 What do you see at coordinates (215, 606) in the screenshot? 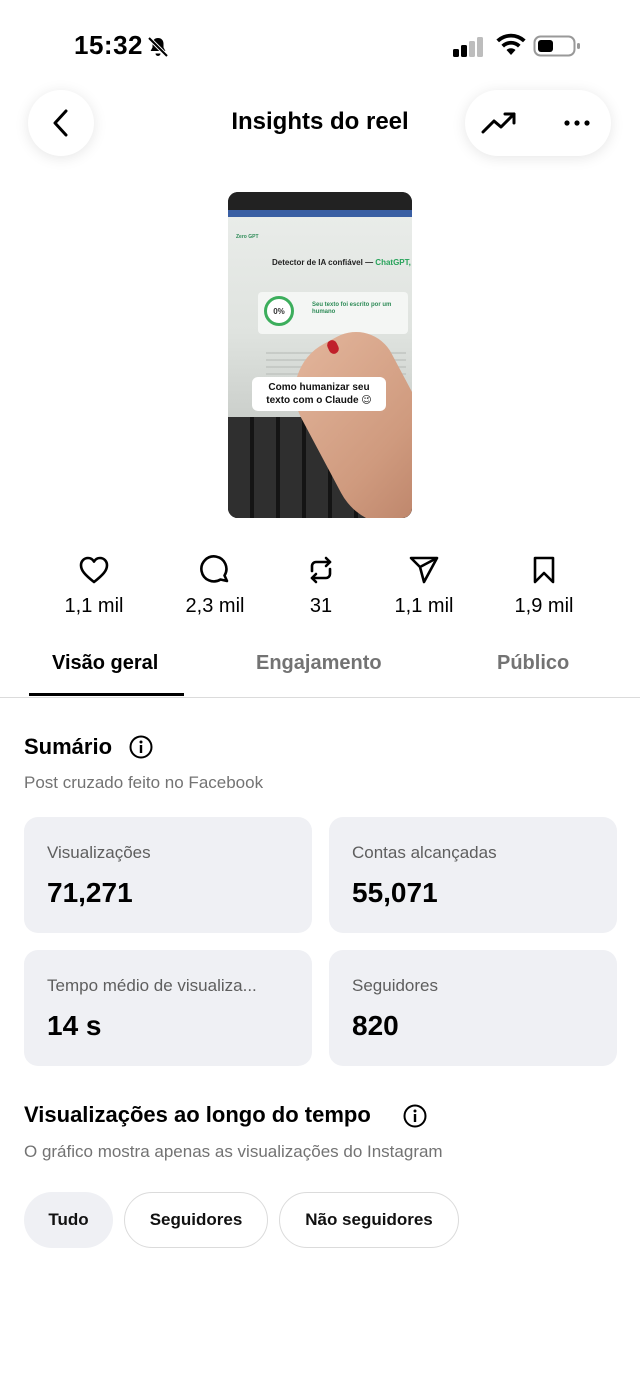
I see `stat-value: 2,3 mil` at bounding box center [215, 606].